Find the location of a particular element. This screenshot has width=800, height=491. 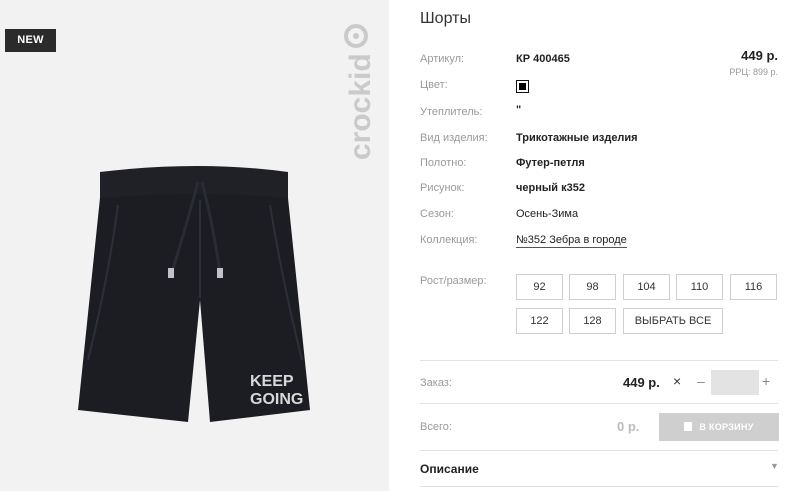

size-button-110: 110 is located at coordinates (699, 287).